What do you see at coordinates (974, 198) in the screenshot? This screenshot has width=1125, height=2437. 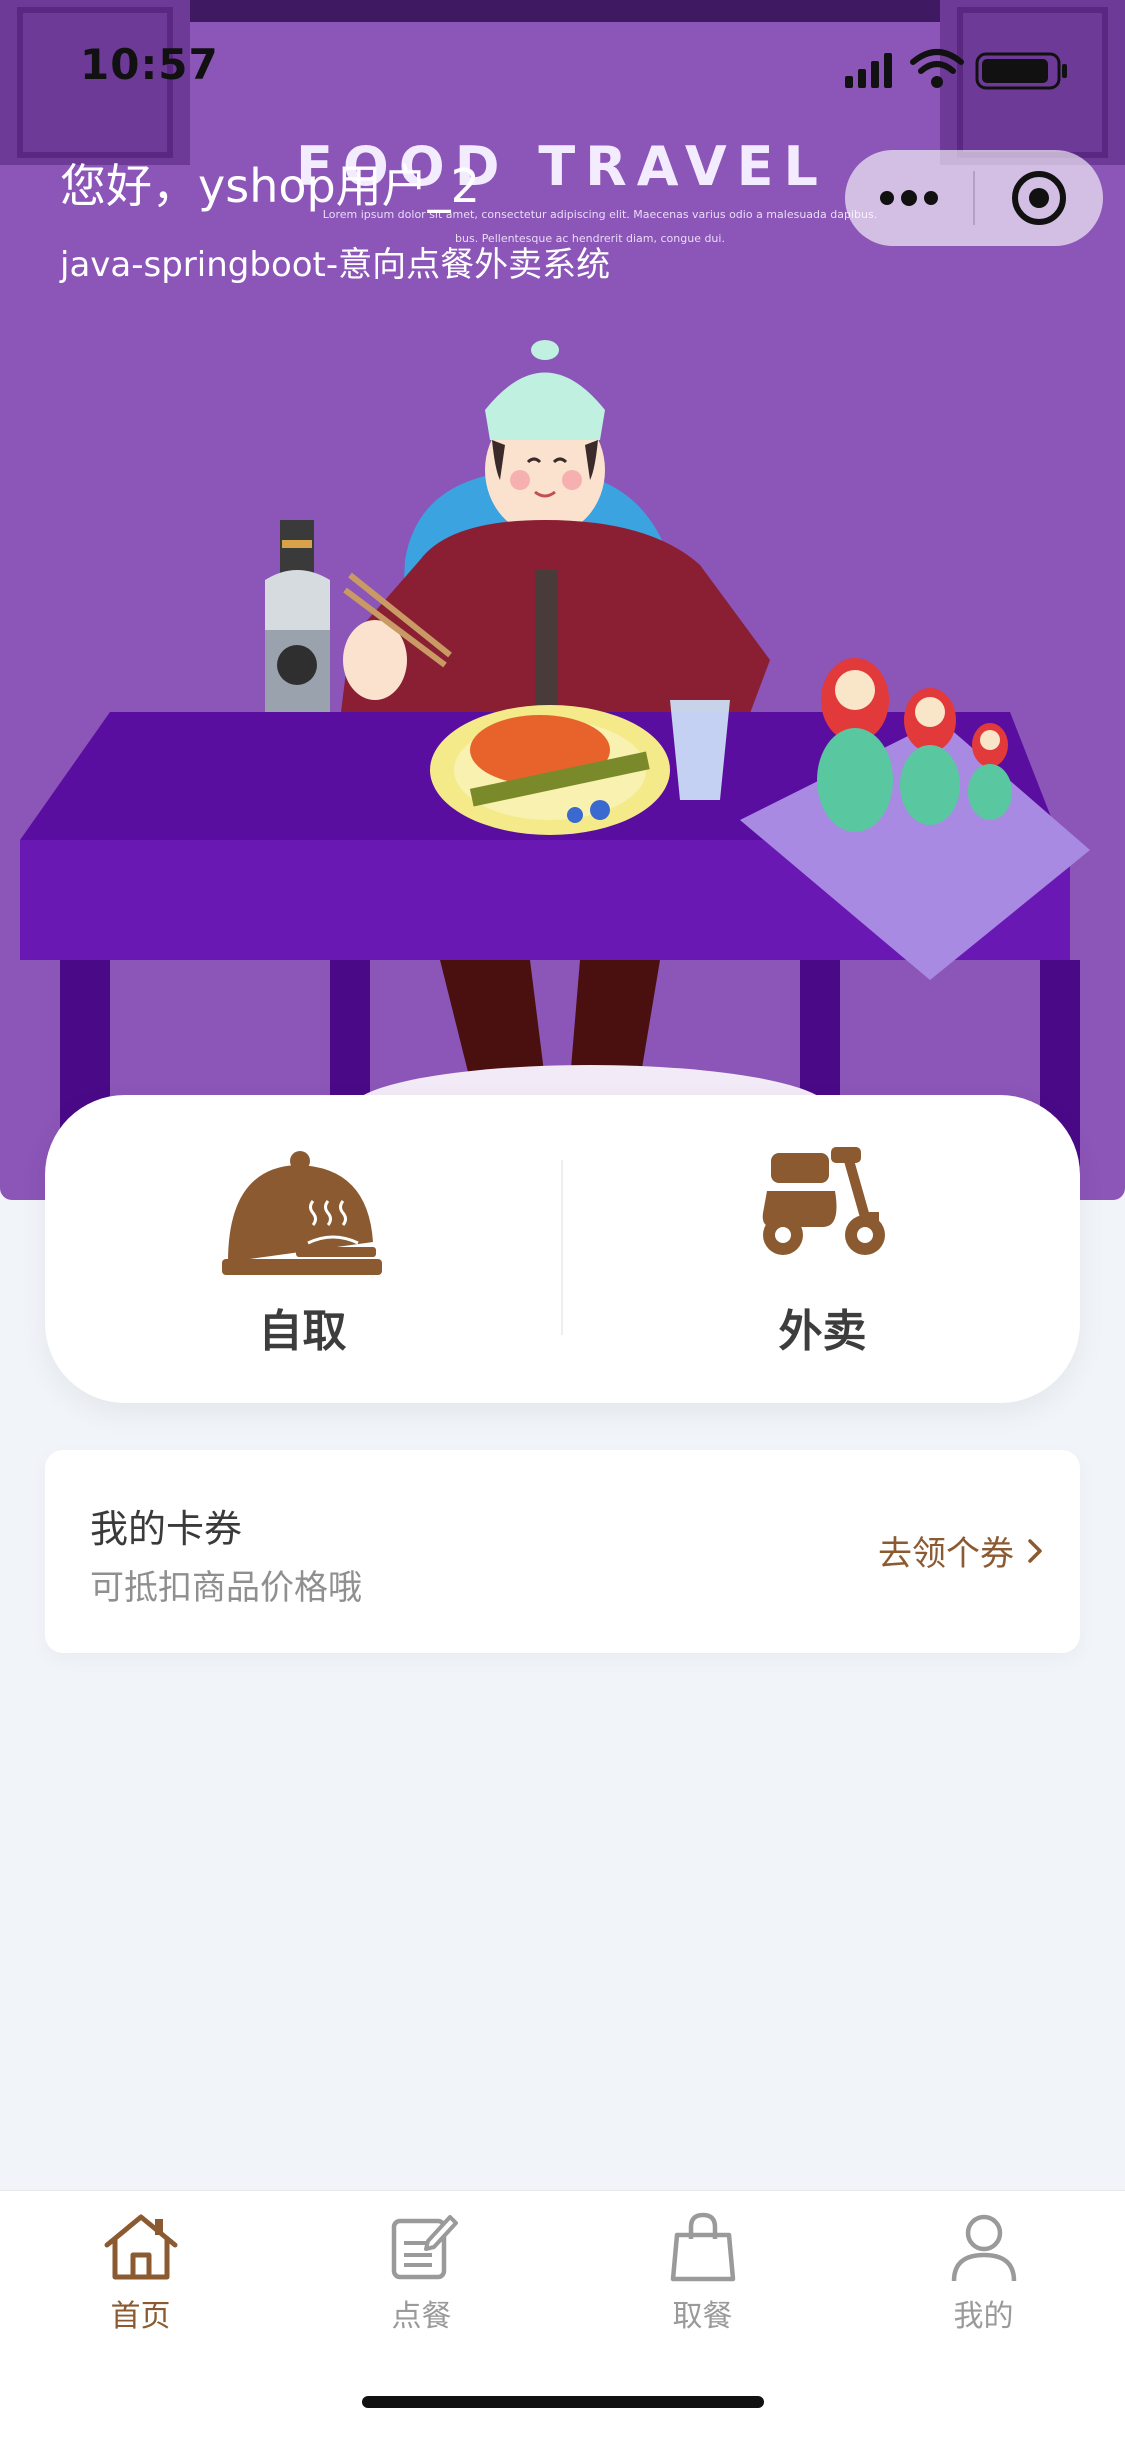 I see `mini-program-capsule` at bounding box center [974, 198].